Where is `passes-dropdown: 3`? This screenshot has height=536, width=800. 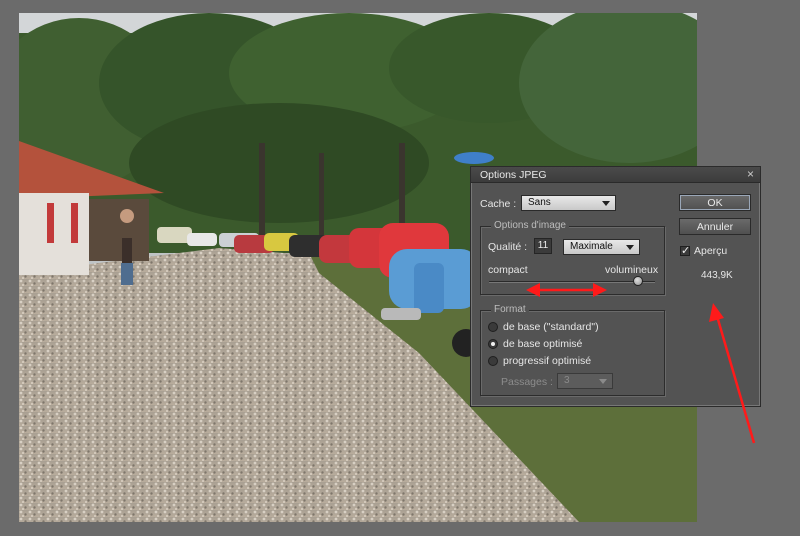 passes-dropdown: 3 is located at coordinates (585, 381).